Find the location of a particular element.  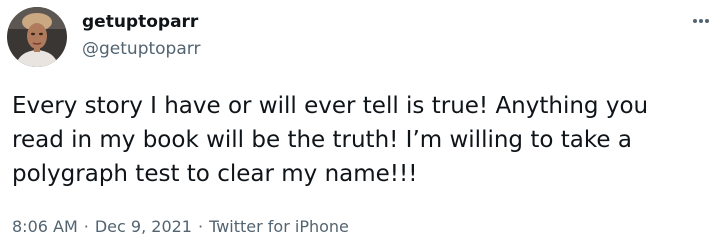

avatar-photo-icon is located at coordinates (37, 37).